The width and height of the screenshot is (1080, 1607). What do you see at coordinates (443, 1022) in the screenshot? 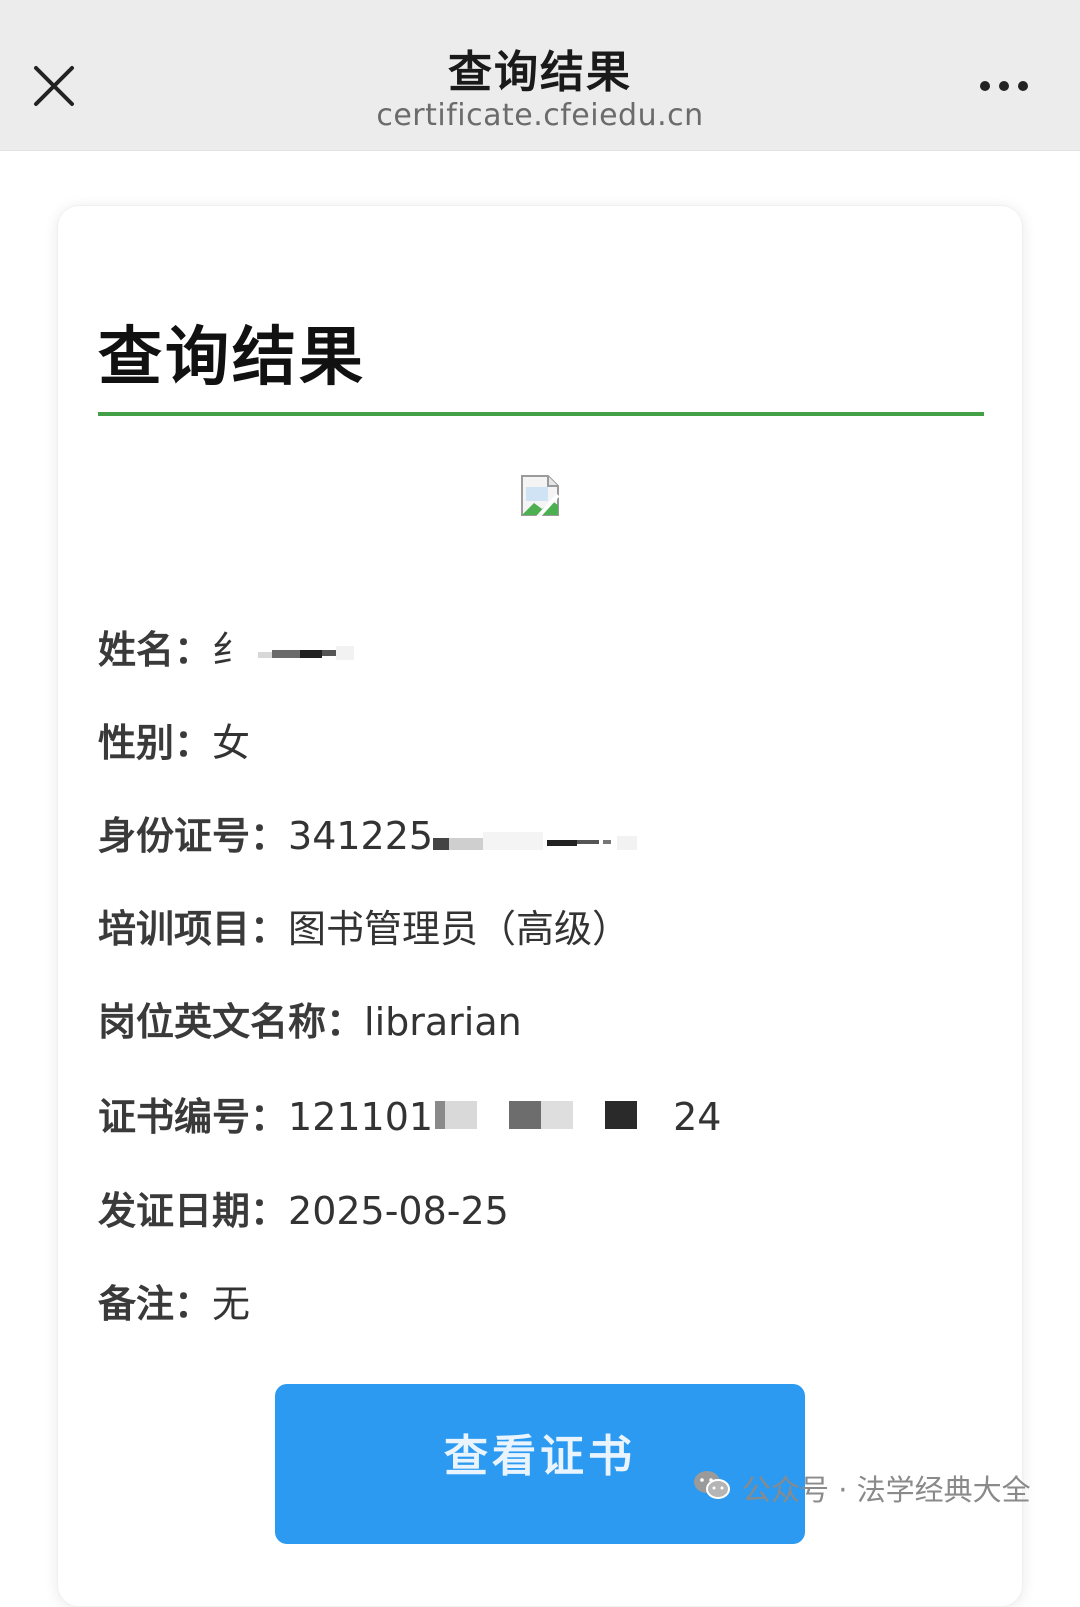
I see `field-english-title-value: librarian` at bounding box center [443, 1022].